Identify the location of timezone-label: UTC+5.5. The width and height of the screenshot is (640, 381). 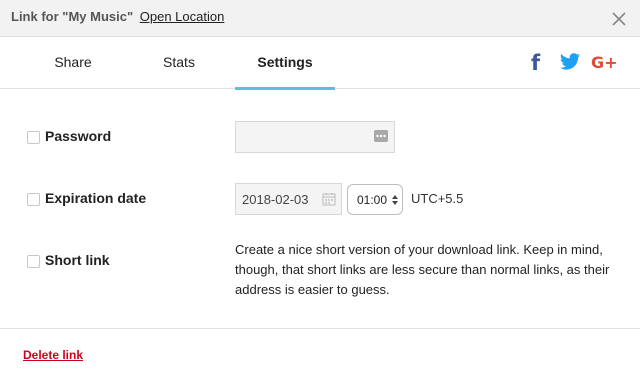
(437, 198).